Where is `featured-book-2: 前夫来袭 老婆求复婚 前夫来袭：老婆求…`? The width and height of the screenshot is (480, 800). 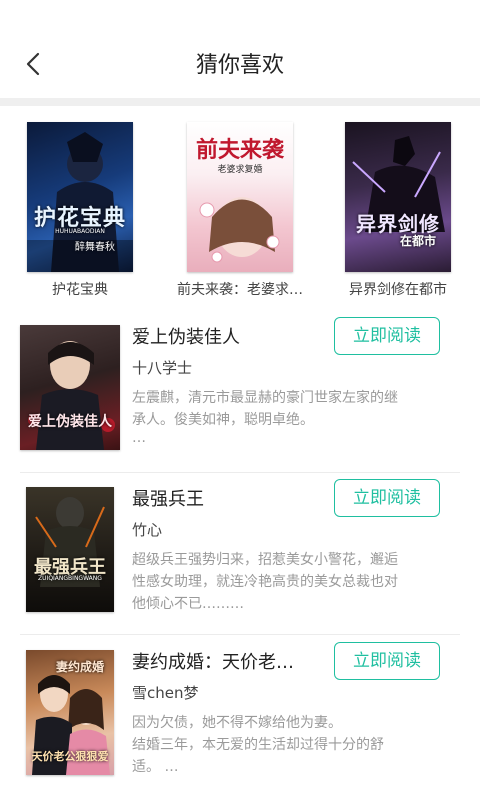
featured-book-2: 前夫来袭 老婆求复婚 前夫来袭：老婆求… is located at coordinates (240, 210).